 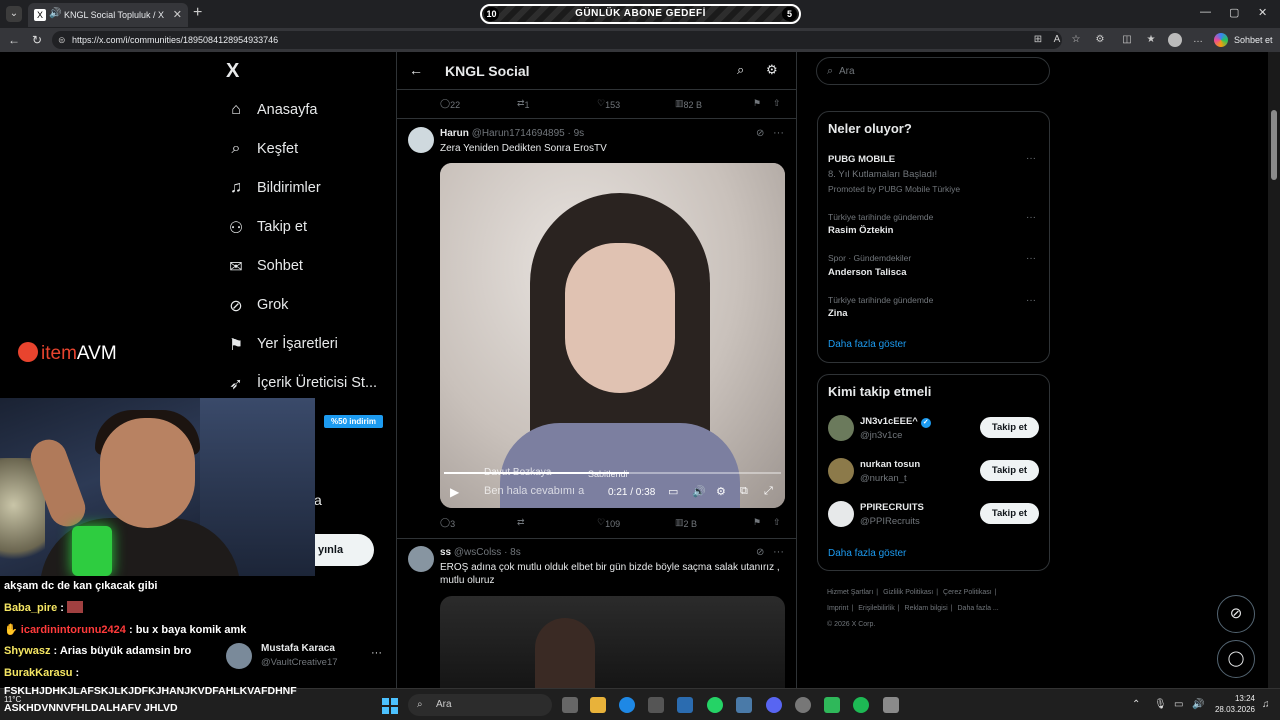 What do you see at coordinates (1038, 40) in the screenshot?
I see `app-available-icon: ⊞` at bounding box center [1038, 40].